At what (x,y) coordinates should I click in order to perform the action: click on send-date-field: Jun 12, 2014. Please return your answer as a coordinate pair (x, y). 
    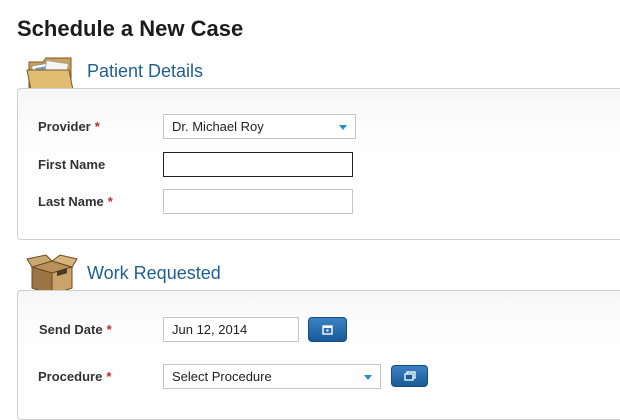
    Looking at the image, I should click on (231, 329).